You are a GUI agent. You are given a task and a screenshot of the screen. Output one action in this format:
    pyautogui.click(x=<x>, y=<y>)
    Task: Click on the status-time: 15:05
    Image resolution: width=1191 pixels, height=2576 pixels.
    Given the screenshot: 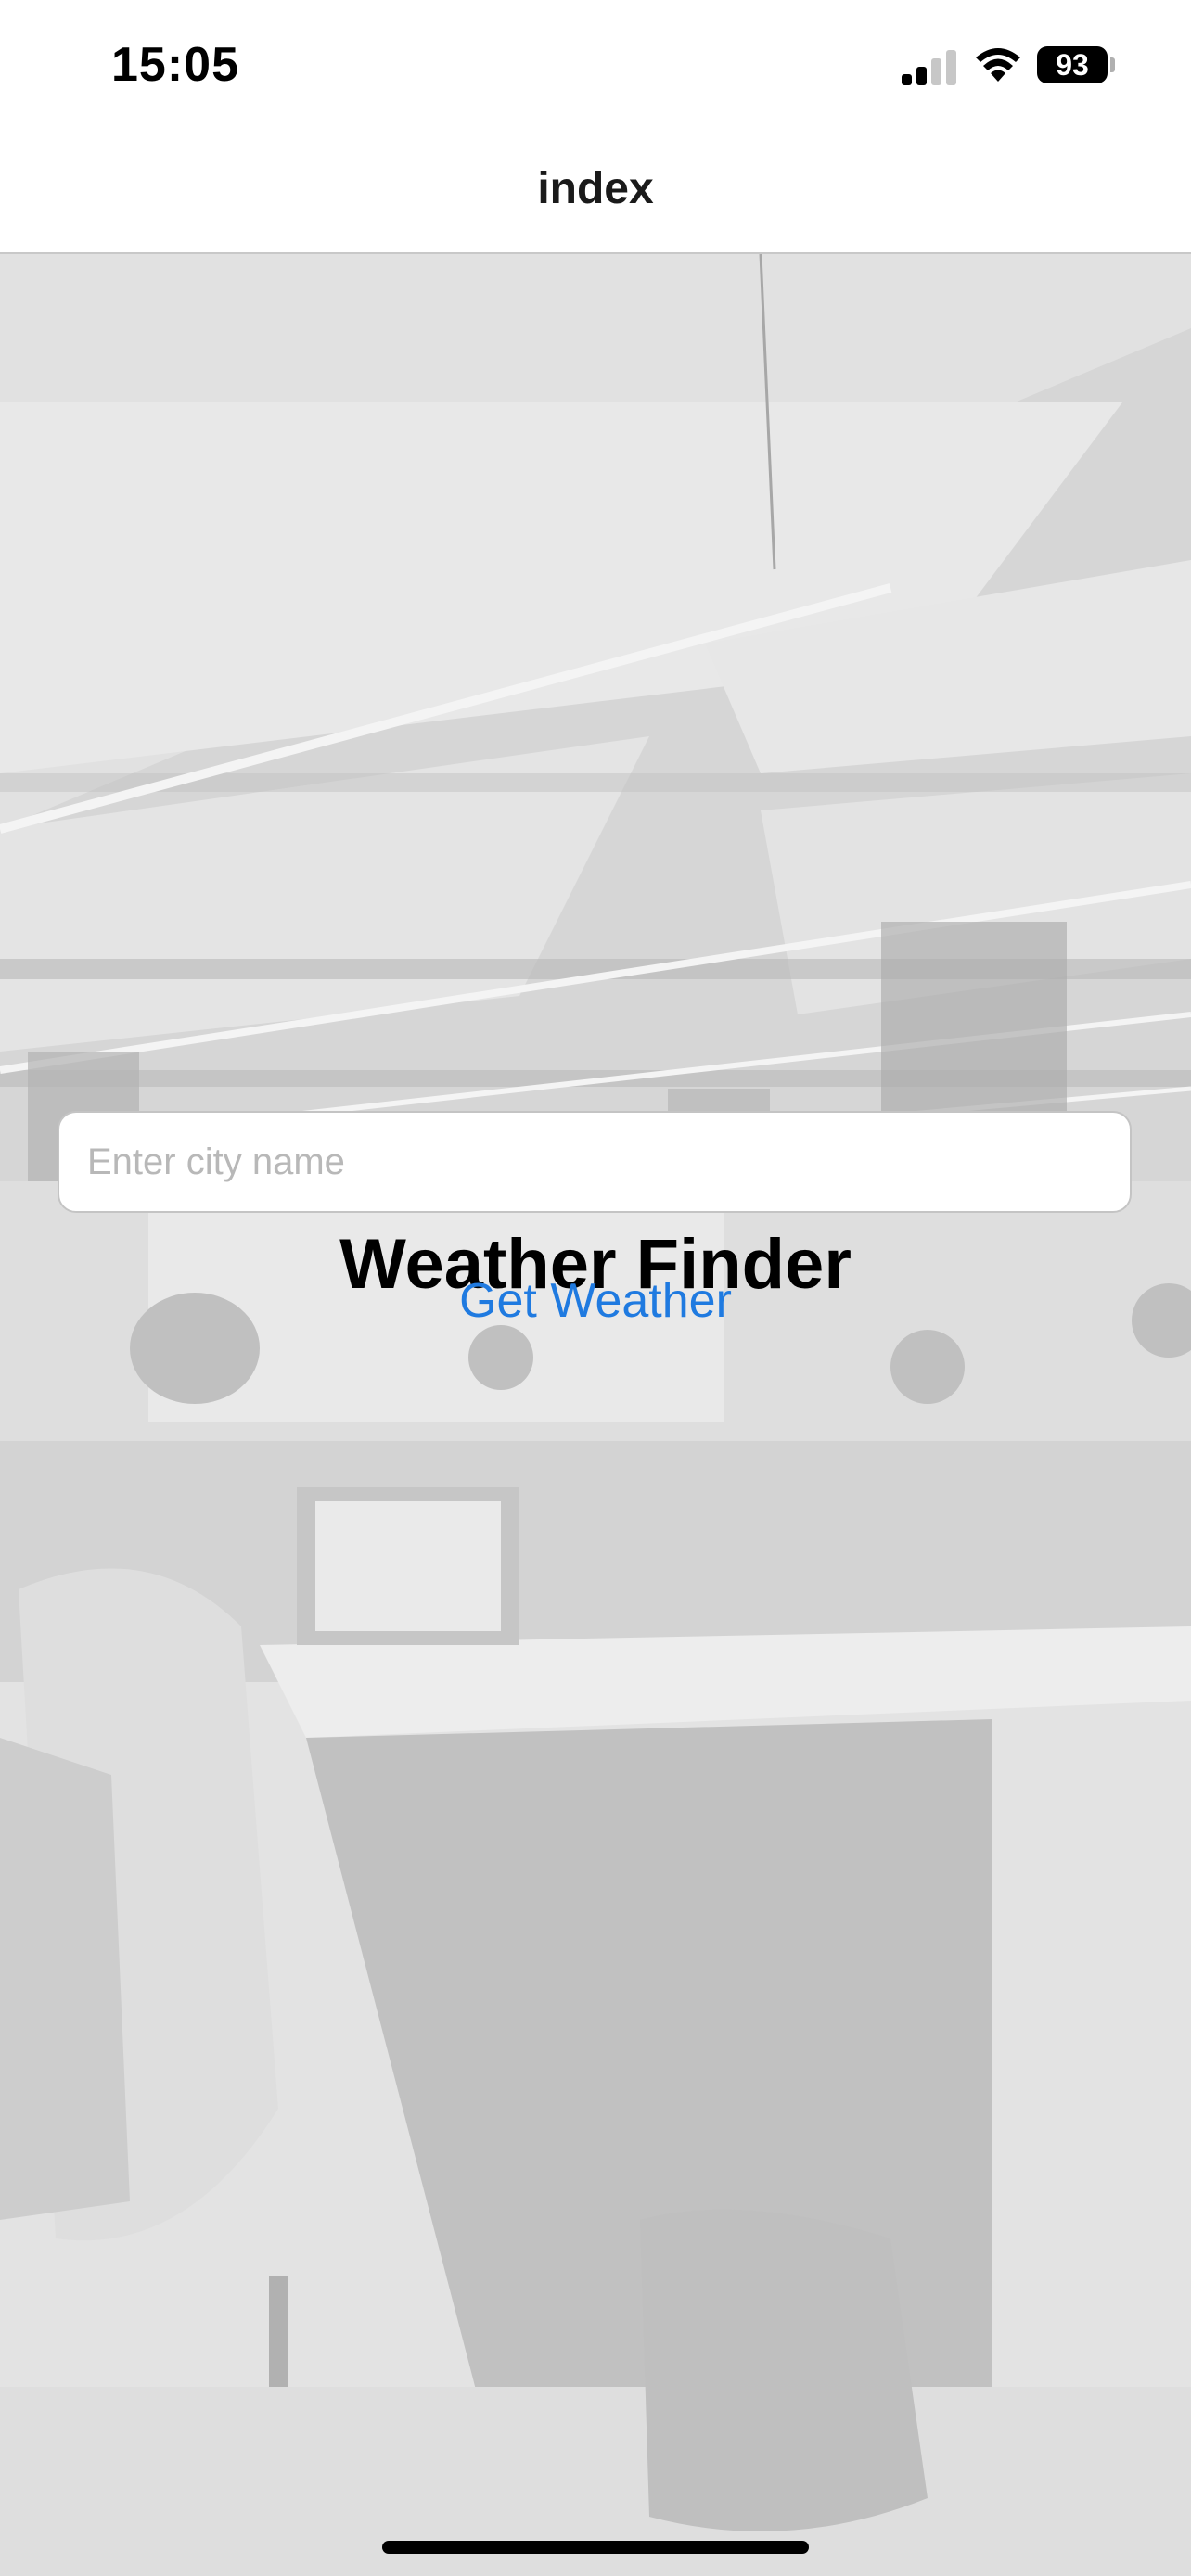 What is the action you would take?
    pyautogui.click(x=175, y=65)
    